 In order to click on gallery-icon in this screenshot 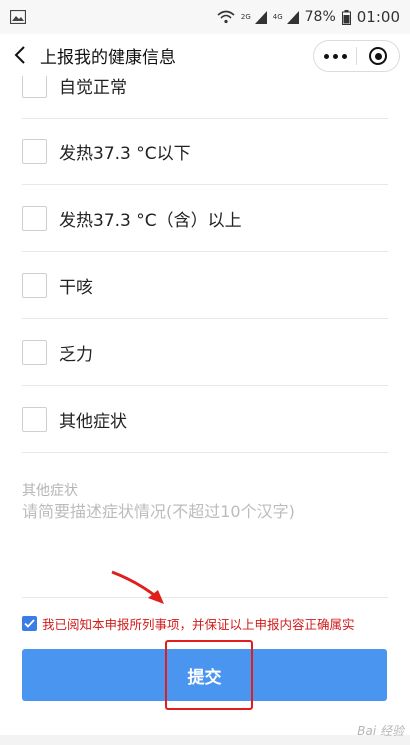, I will do `click(18, 17)`.